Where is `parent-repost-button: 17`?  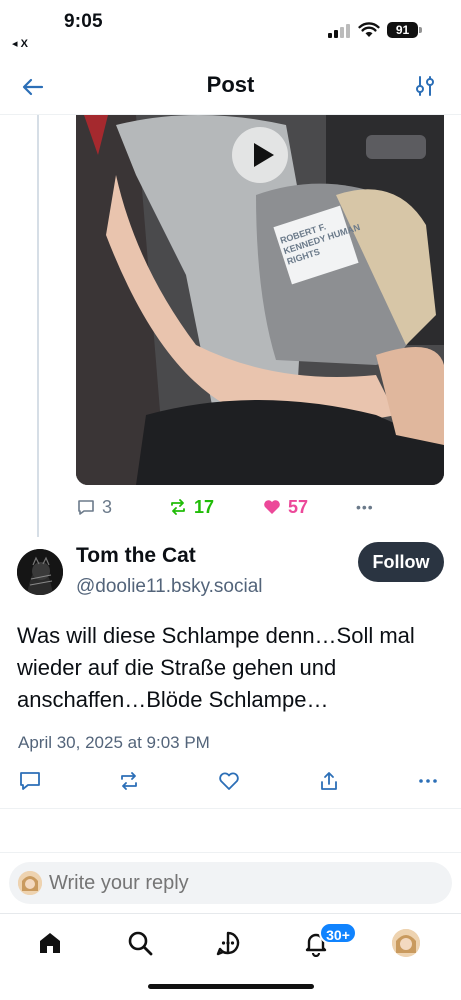 parent-repost-button: 17 is located at coordinates (191, 507).